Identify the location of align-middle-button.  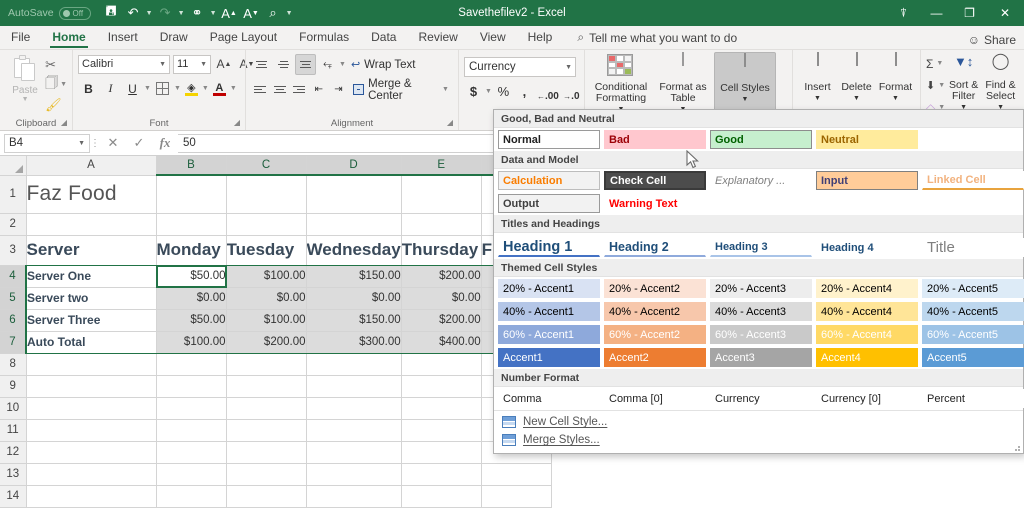
(283, 64).